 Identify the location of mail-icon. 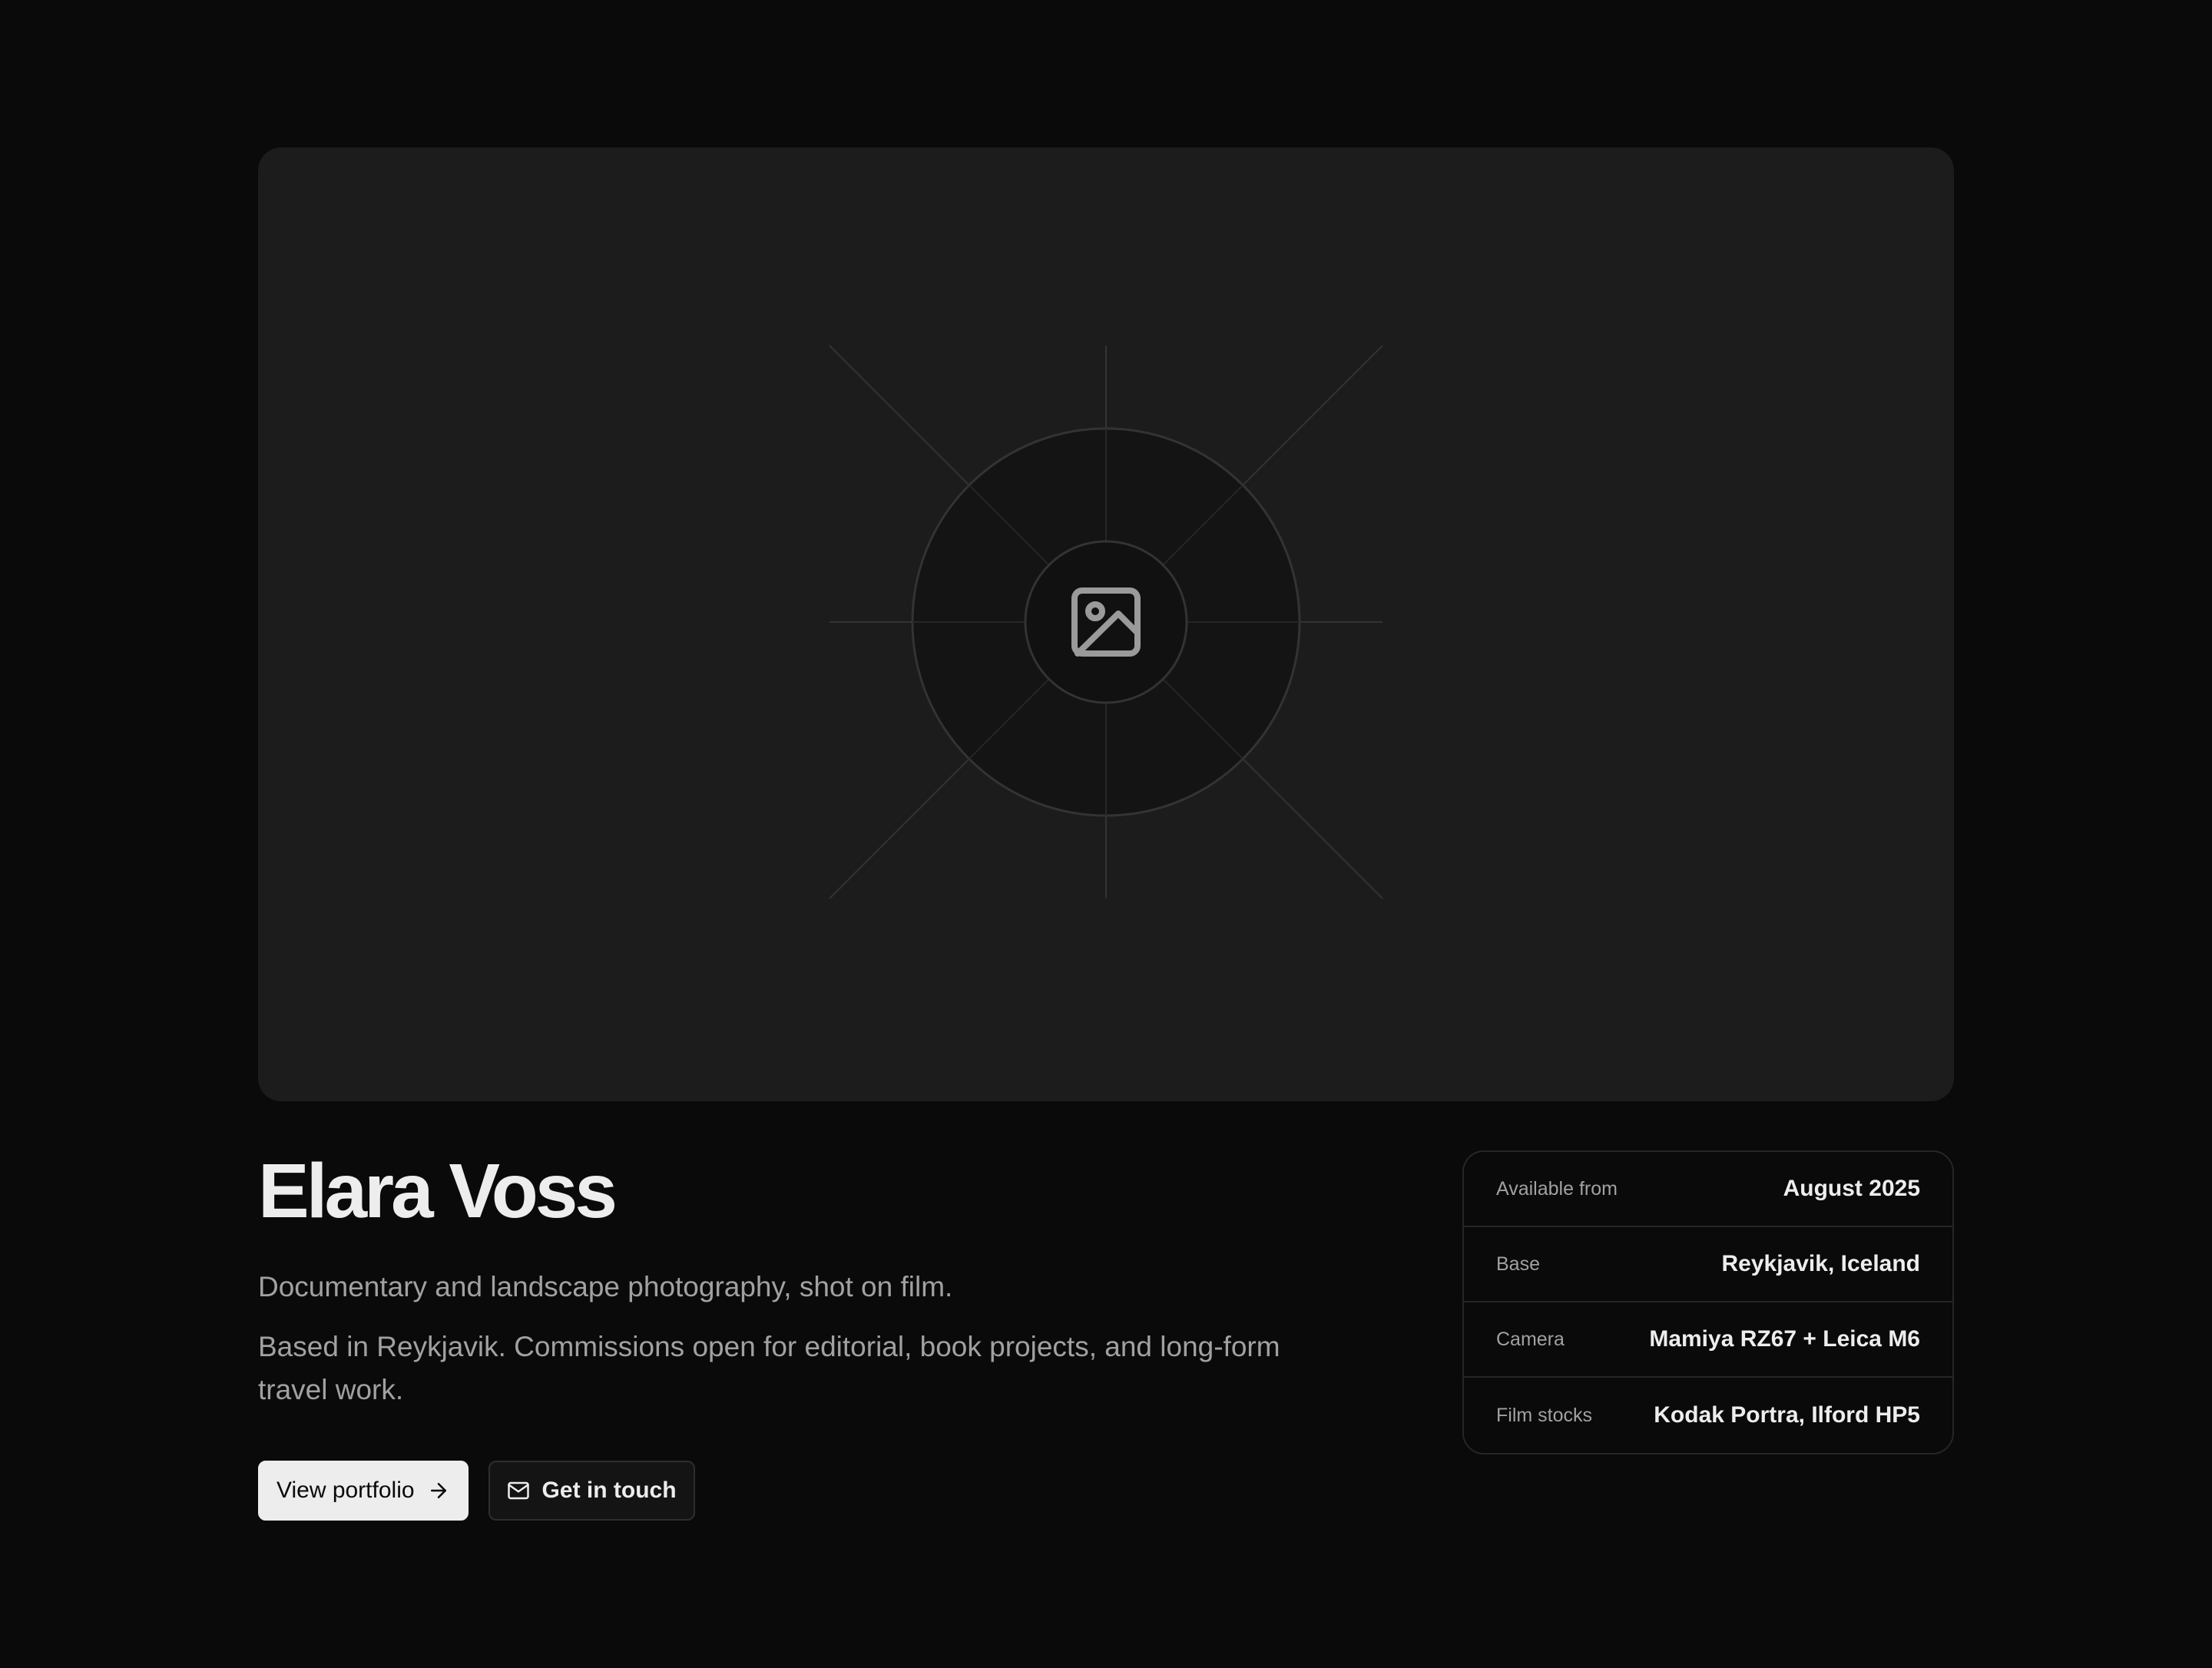
(518, 1490).